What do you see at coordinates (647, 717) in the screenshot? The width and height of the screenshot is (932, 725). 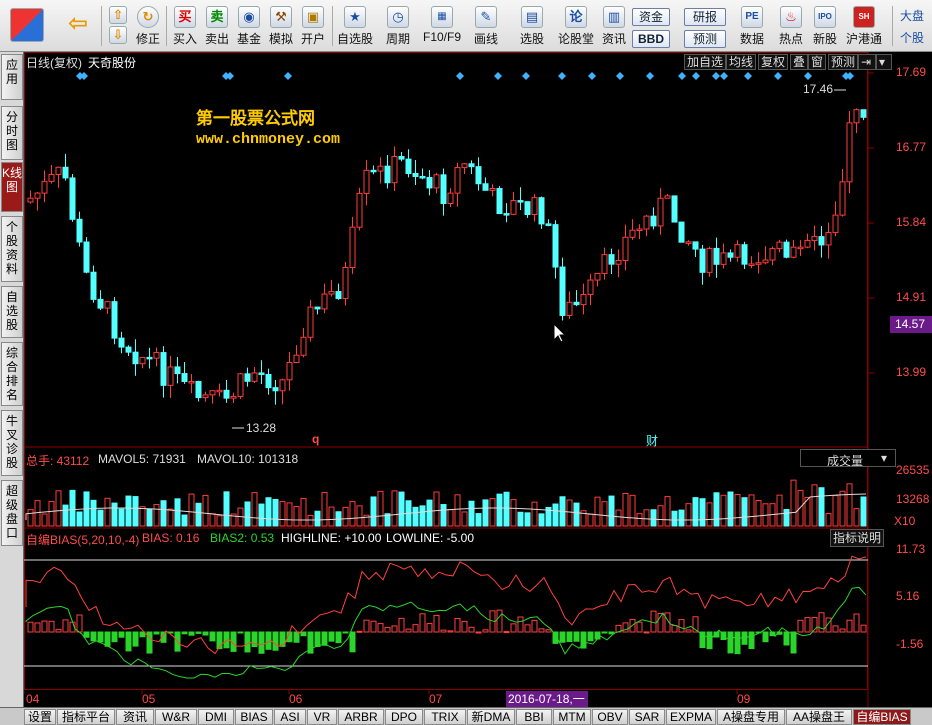 I see `tab-sar: SAR` at bounding box center [647, 717].